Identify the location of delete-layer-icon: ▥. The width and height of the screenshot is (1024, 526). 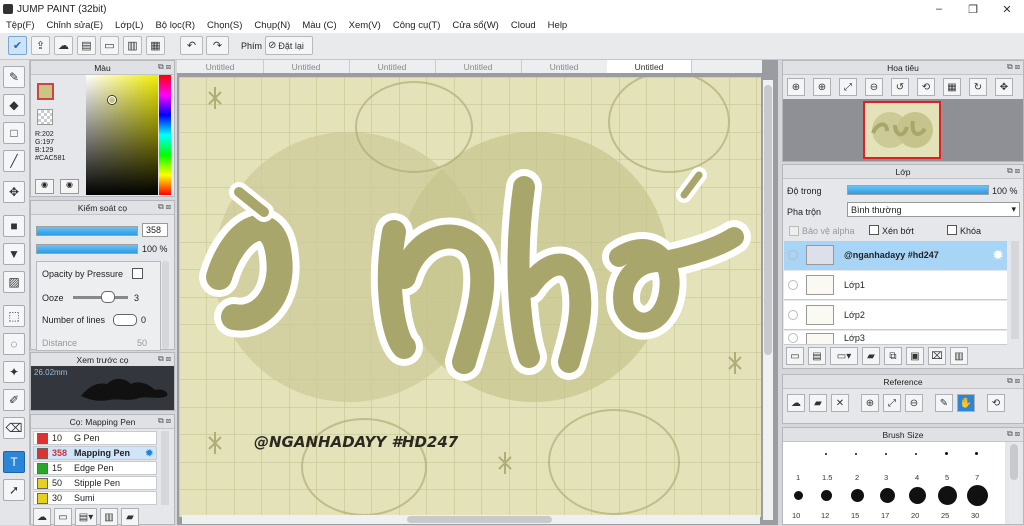
(959, 356).